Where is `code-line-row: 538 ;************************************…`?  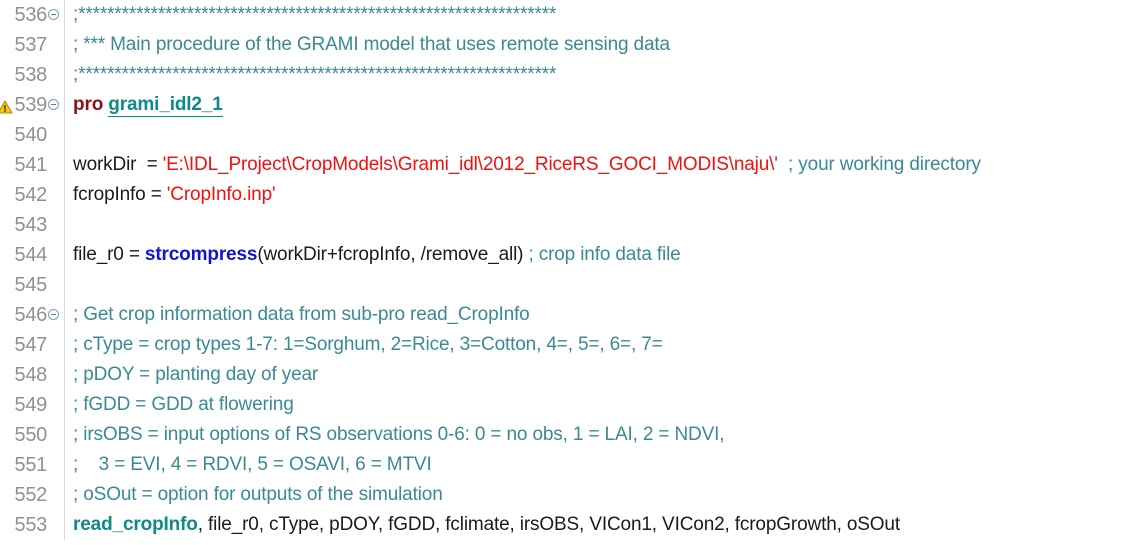 code-line-row: 538 ;************************************… is located at coordinates (572, 75).